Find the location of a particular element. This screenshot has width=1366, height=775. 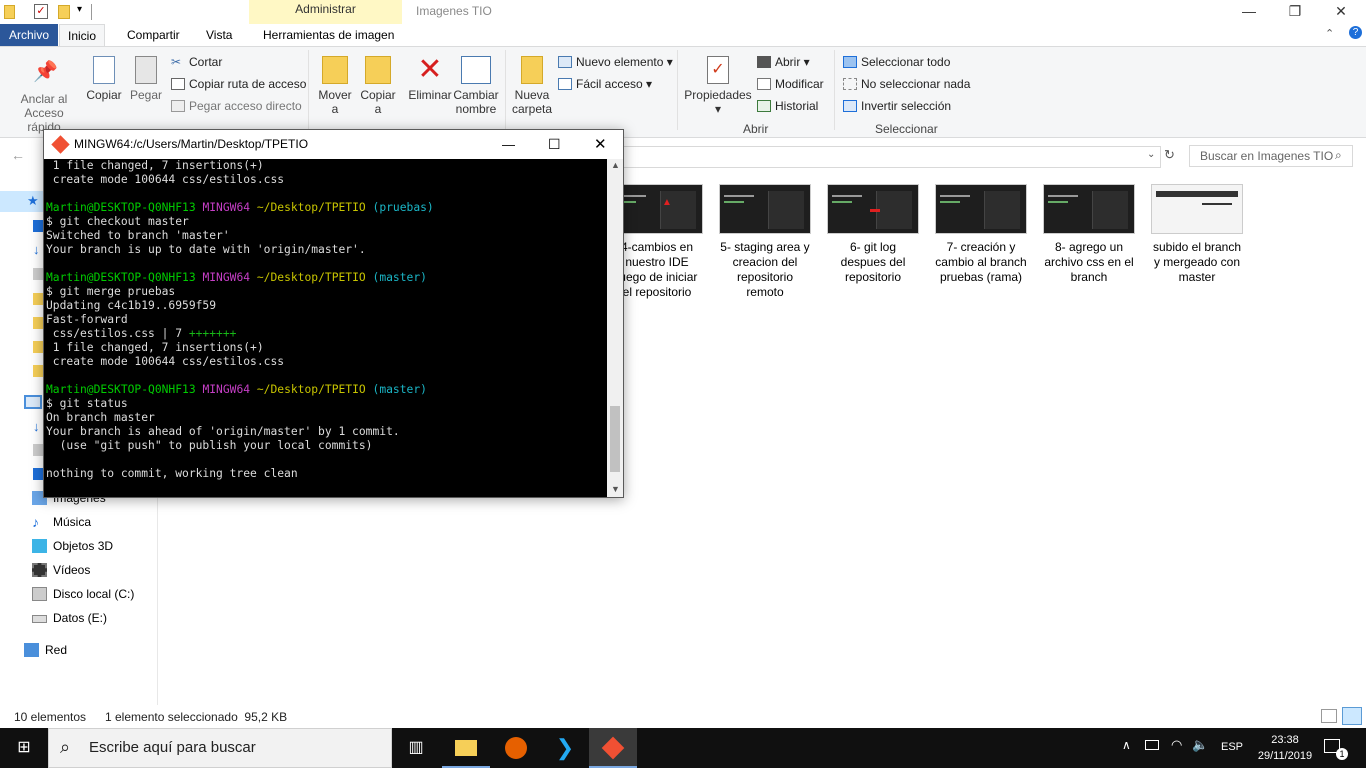

open-button: Abrir ▾ is located at coordinates (783, 62).